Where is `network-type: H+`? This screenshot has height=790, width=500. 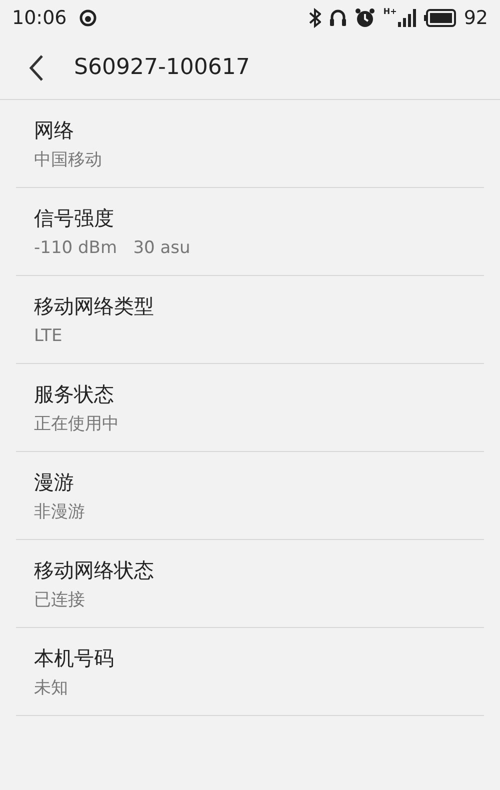 network-type: H+ is located at coordinates (390, 12).